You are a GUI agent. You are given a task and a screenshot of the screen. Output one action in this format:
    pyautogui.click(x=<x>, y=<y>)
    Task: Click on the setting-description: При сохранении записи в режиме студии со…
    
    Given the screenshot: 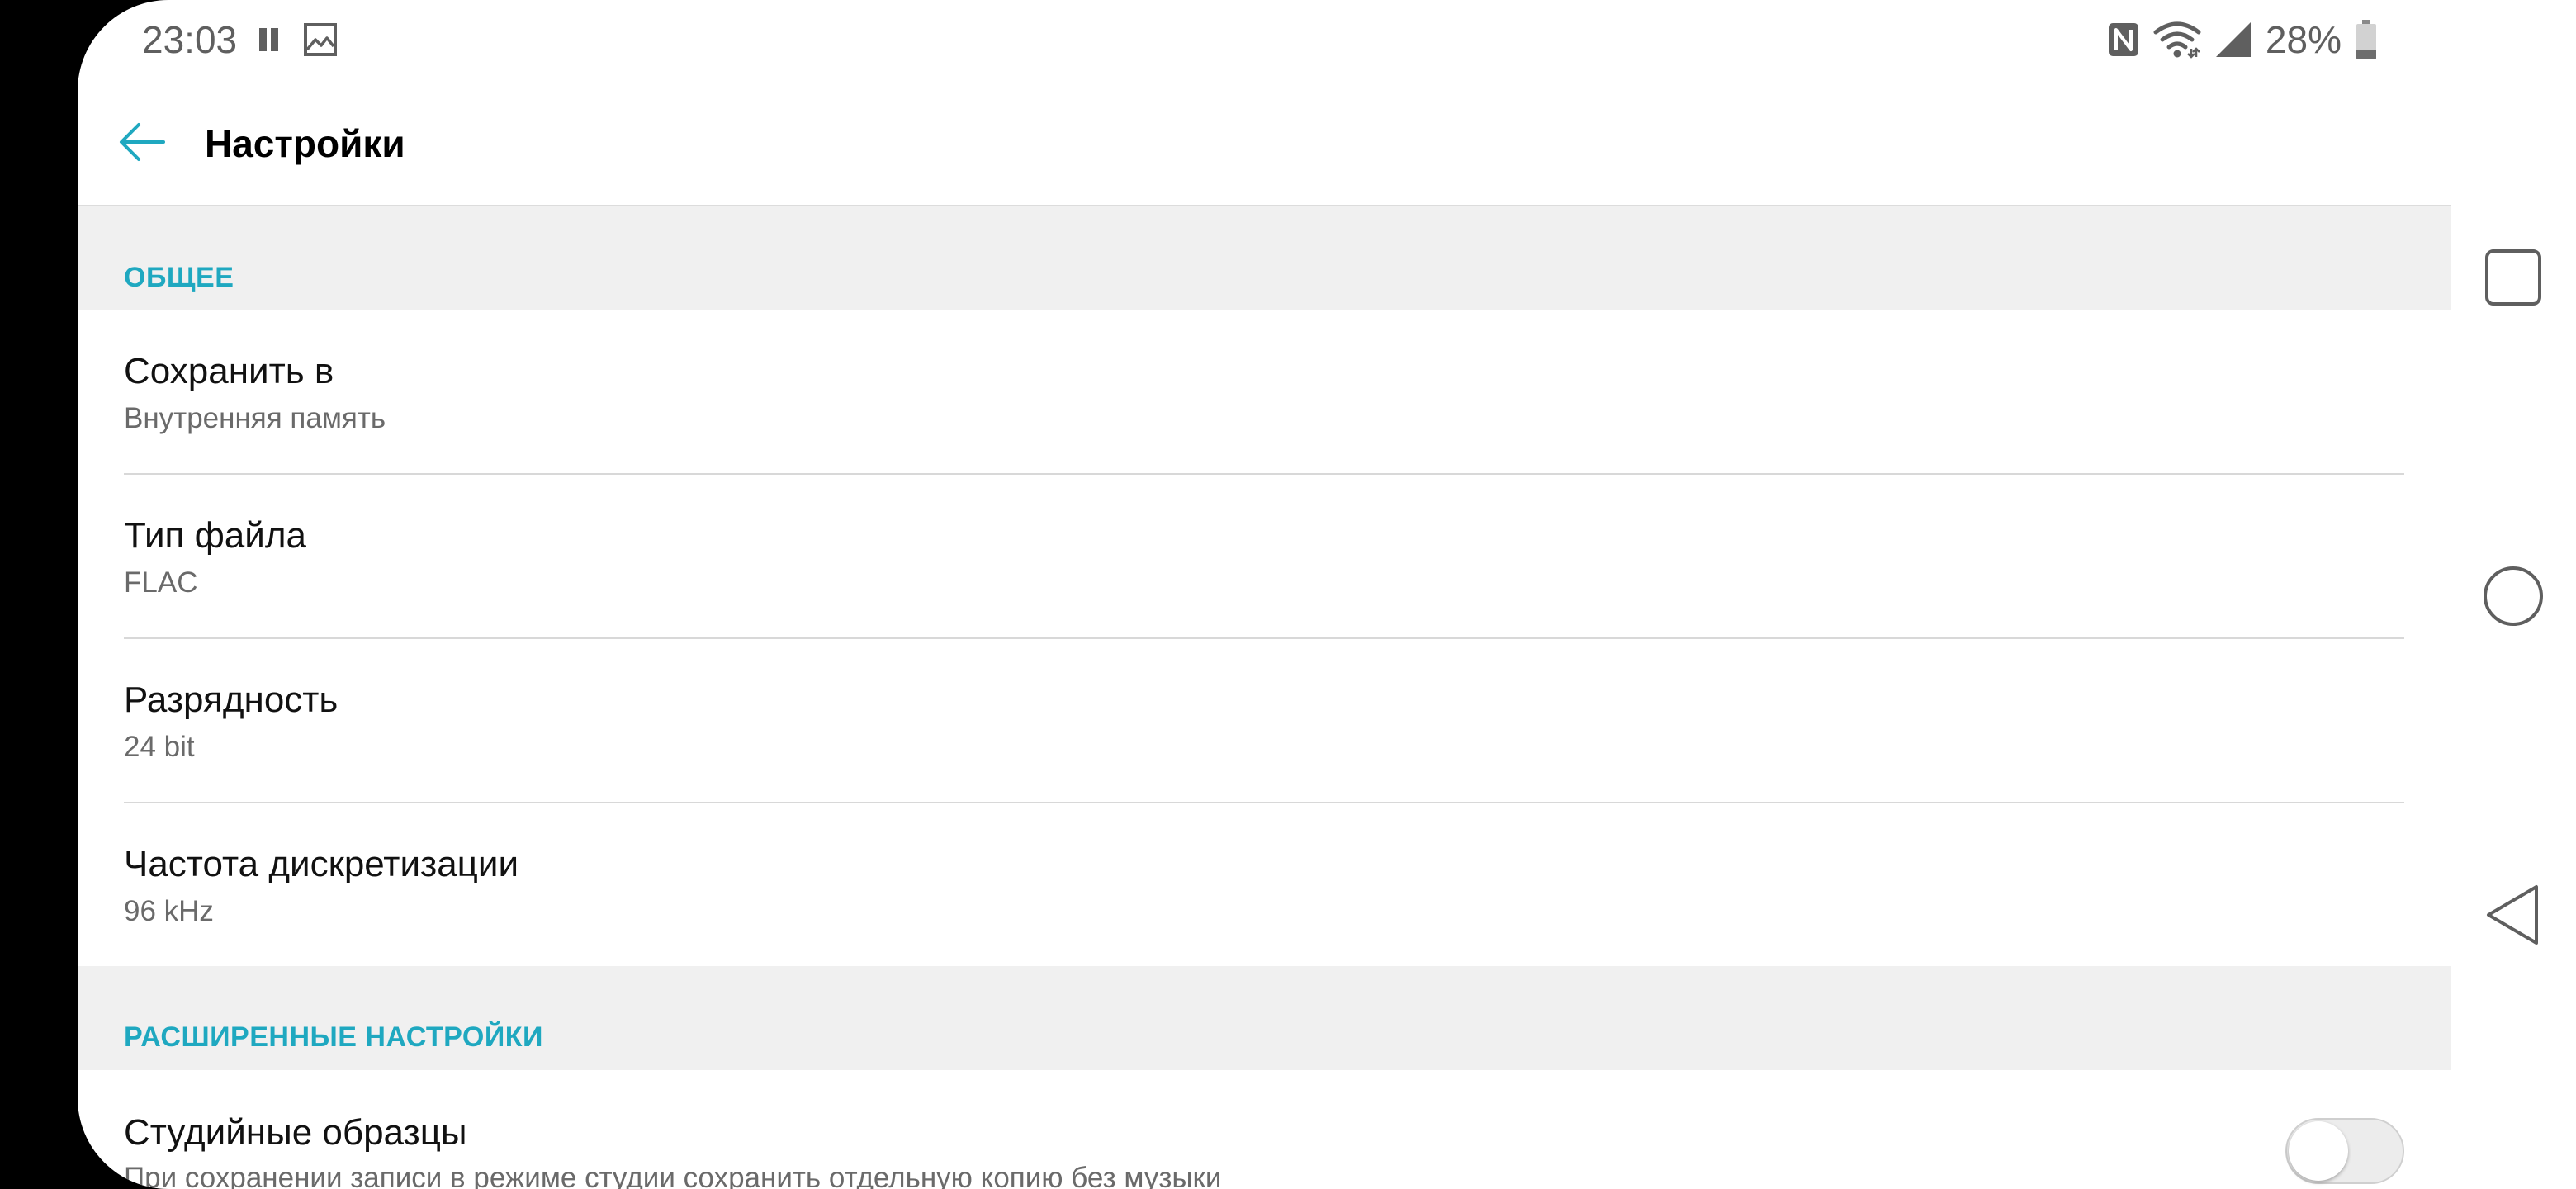 What is the action you would take?
    pyautogui.click(x=673, y=1175)
    